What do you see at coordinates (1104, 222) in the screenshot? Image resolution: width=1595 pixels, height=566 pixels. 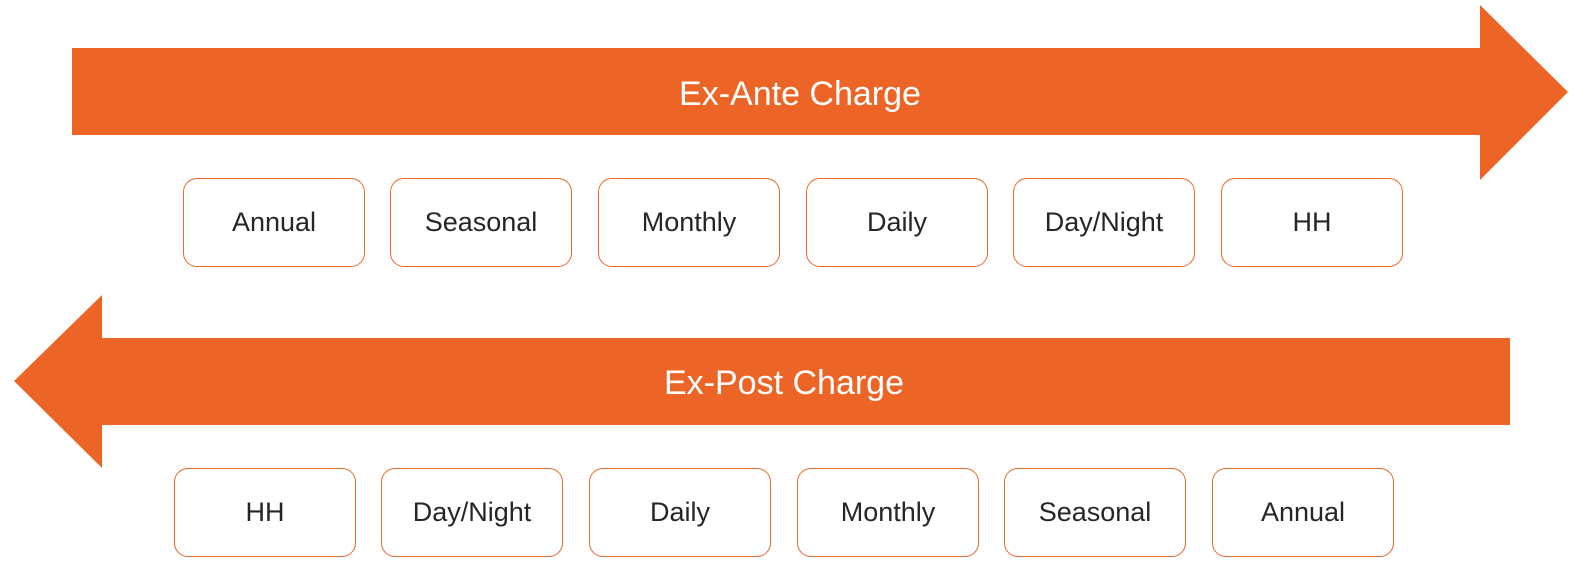 I see `ex-ante-item-day-night: Day/Night` at bounding box center [1104, 222].